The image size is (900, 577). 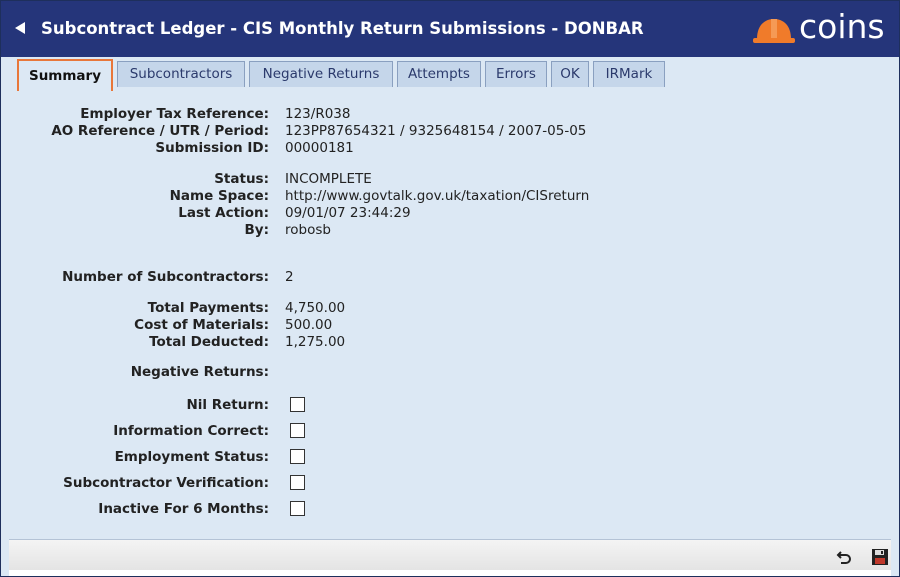 What do you see at coordinates (450, 277) in the screenshot?
I see `num-subcontractors-row: Number of Subcontractors: 2` at bounding box center [450, 277].